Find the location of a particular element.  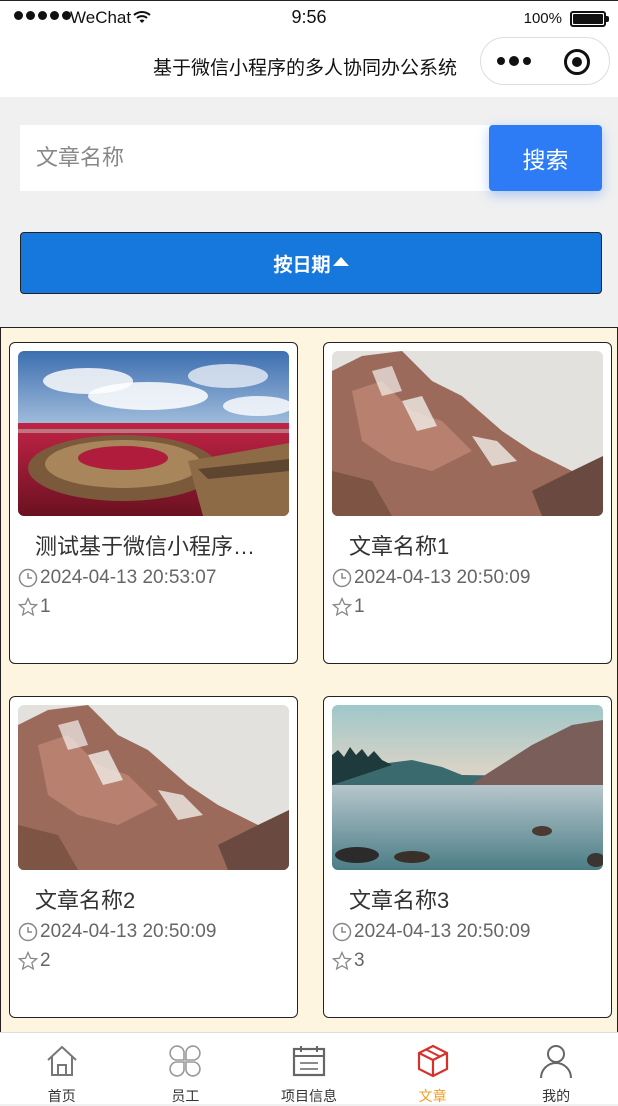

article-title: 测试基于微信小程序的多人协同办公系统 is located at coordinates (155, 546).